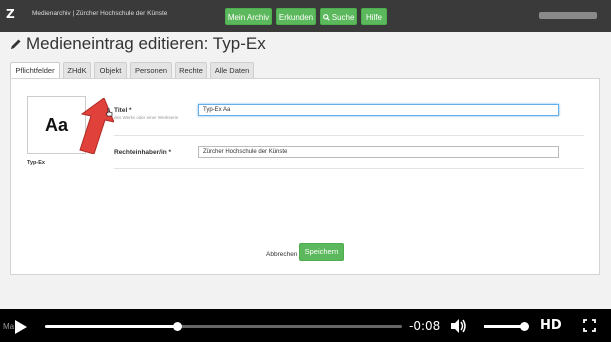 The height and width of the screenshot is (342, 611). Describe the element at coordinates (326, 18) in the screenshot. I see `search-icon` at that location.